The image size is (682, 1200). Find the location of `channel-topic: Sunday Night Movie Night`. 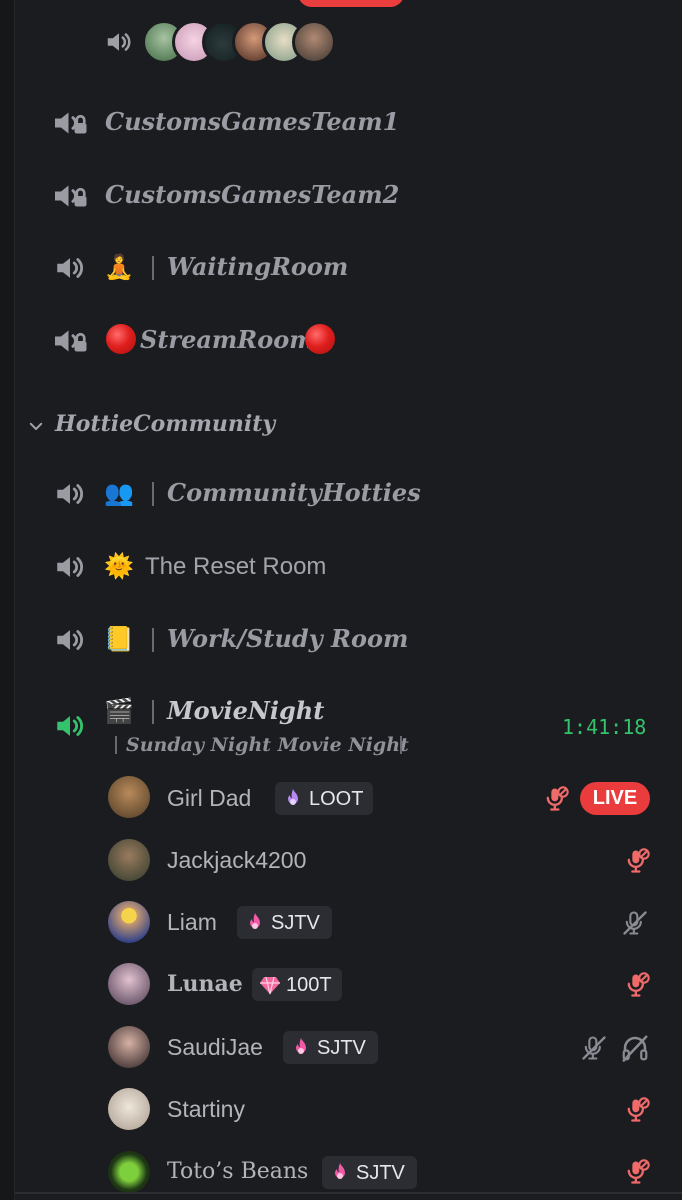

channel-topic: Sunday Night Movie Night is located at coordinates (267, 745).